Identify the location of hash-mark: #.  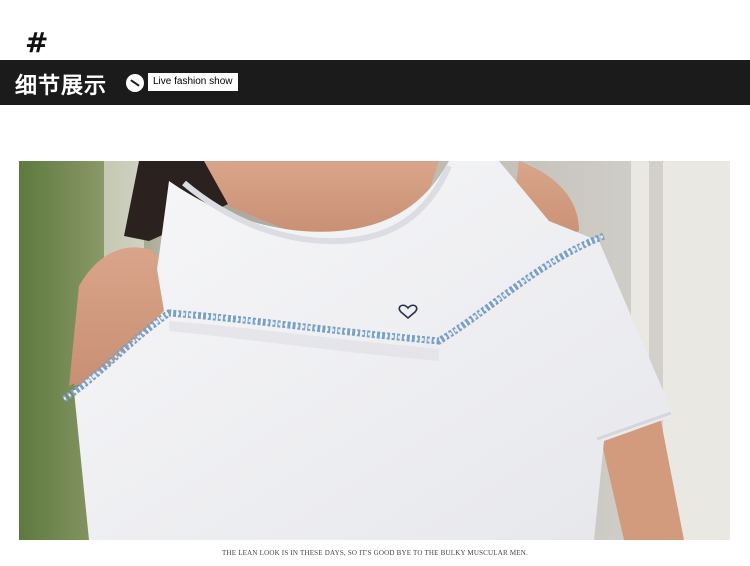
(37, 42).